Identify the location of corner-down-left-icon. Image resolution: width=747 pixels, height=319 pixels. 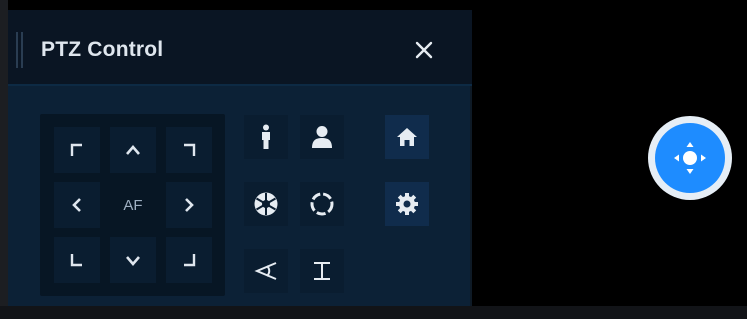
(76, 260).